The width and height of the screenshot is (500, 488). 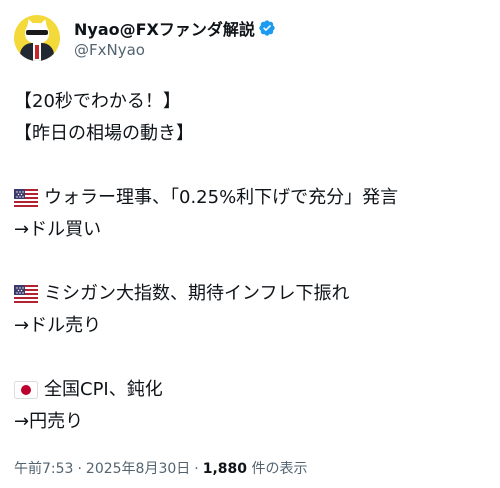 I want to click on tweet-line: →ドル買い, so click(x=252, y=230).